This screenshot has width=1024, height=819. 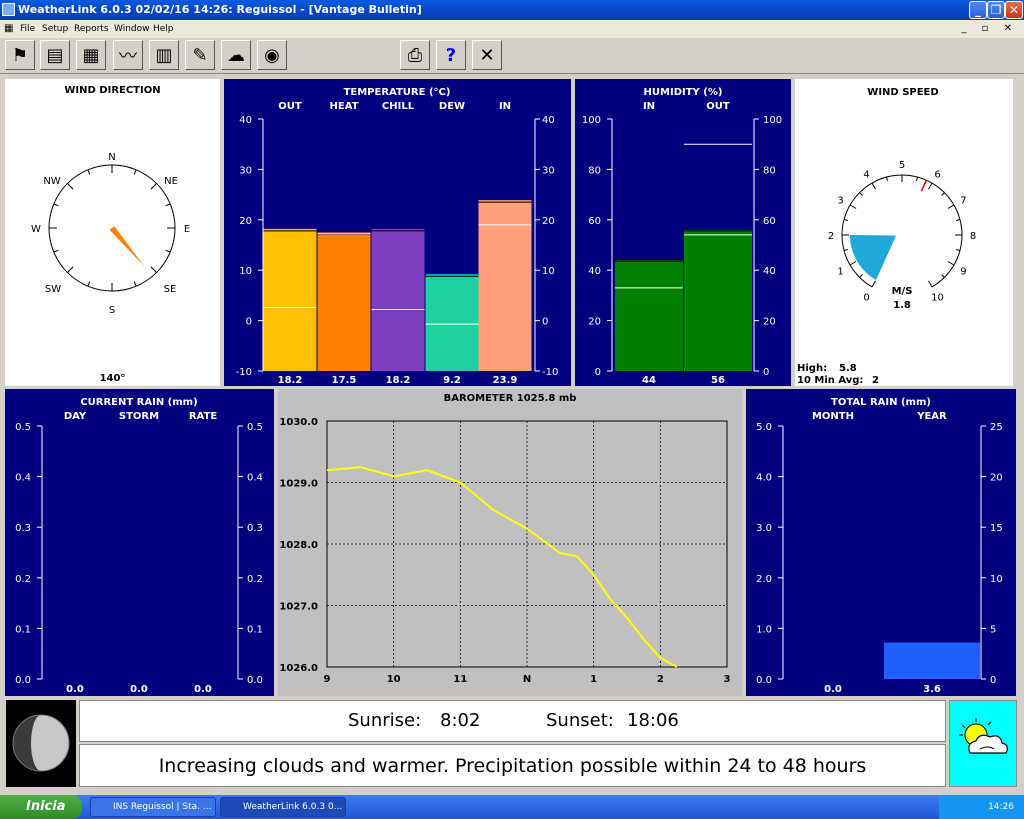 I want to click on temp-axis-right-label: 40, so click(x=548, y=120).